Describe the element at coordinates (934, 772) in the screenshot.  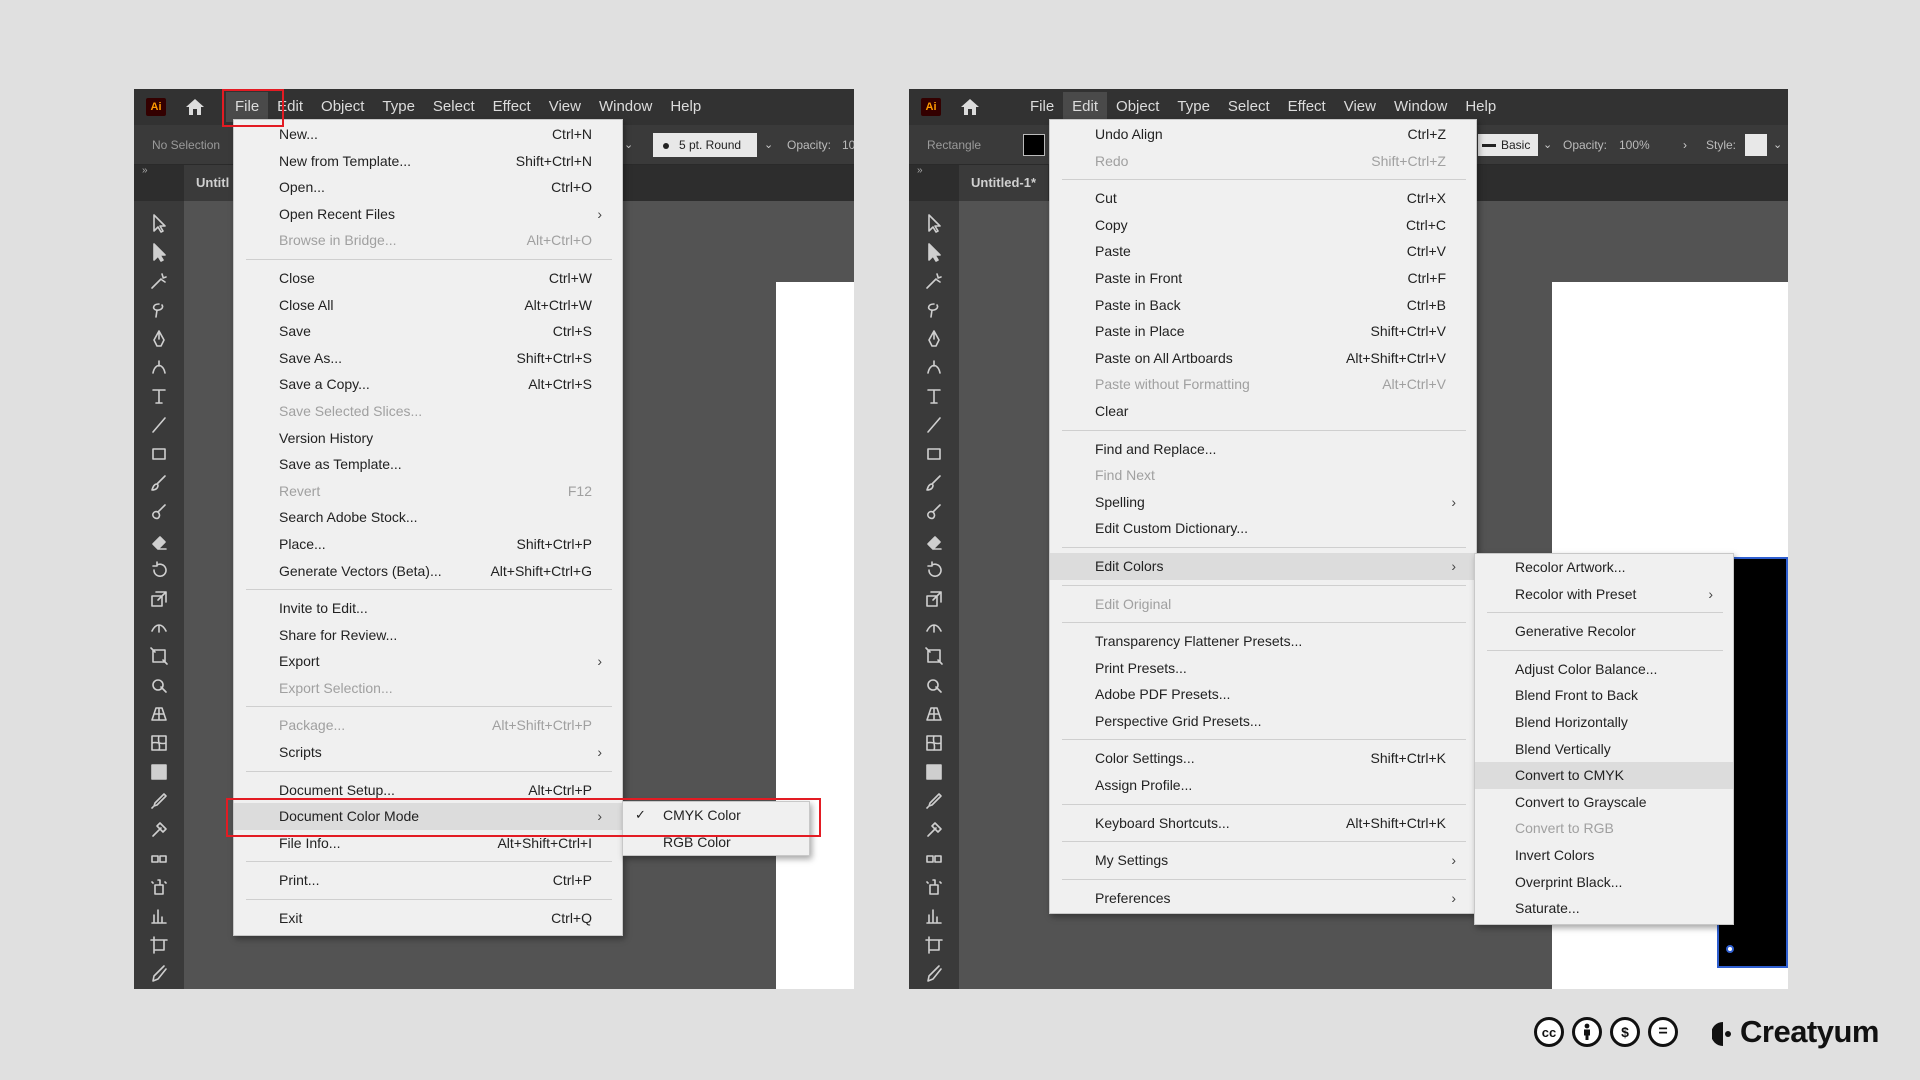
I see `gradient-tool-icon` at that location.